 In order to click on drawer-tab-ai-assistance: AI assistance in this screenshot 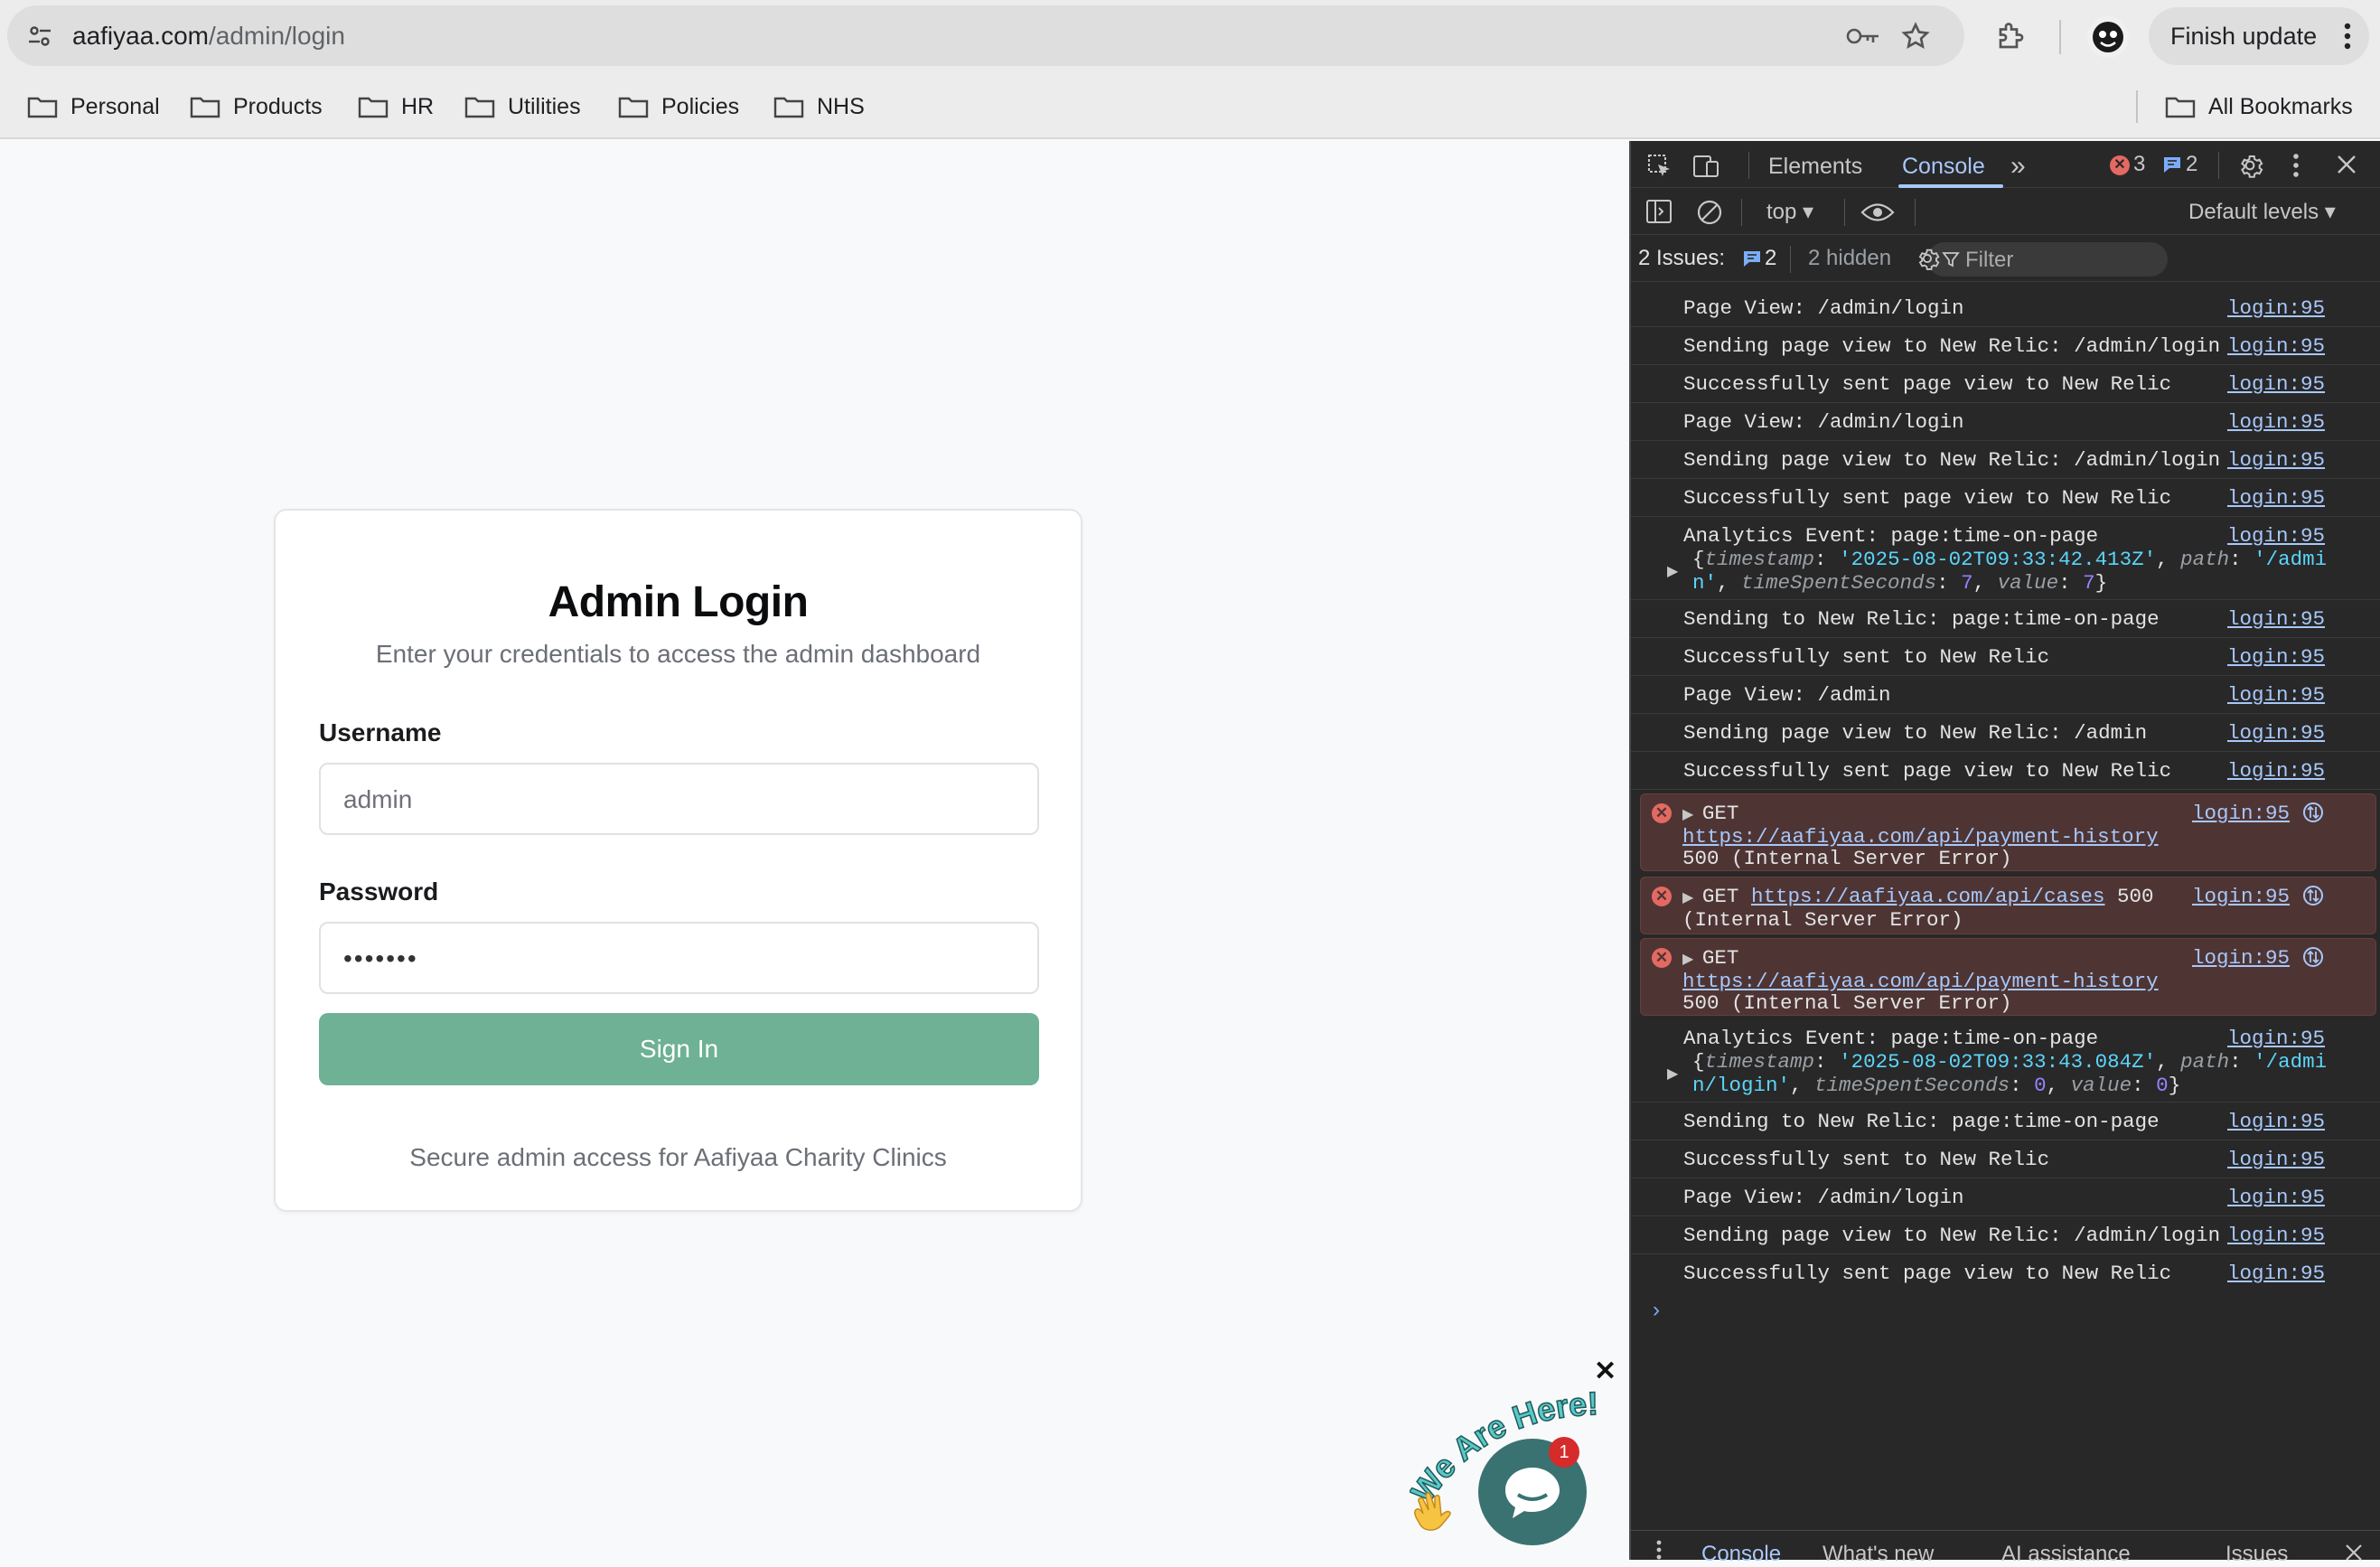, I will do `click(2066, 1554)`.